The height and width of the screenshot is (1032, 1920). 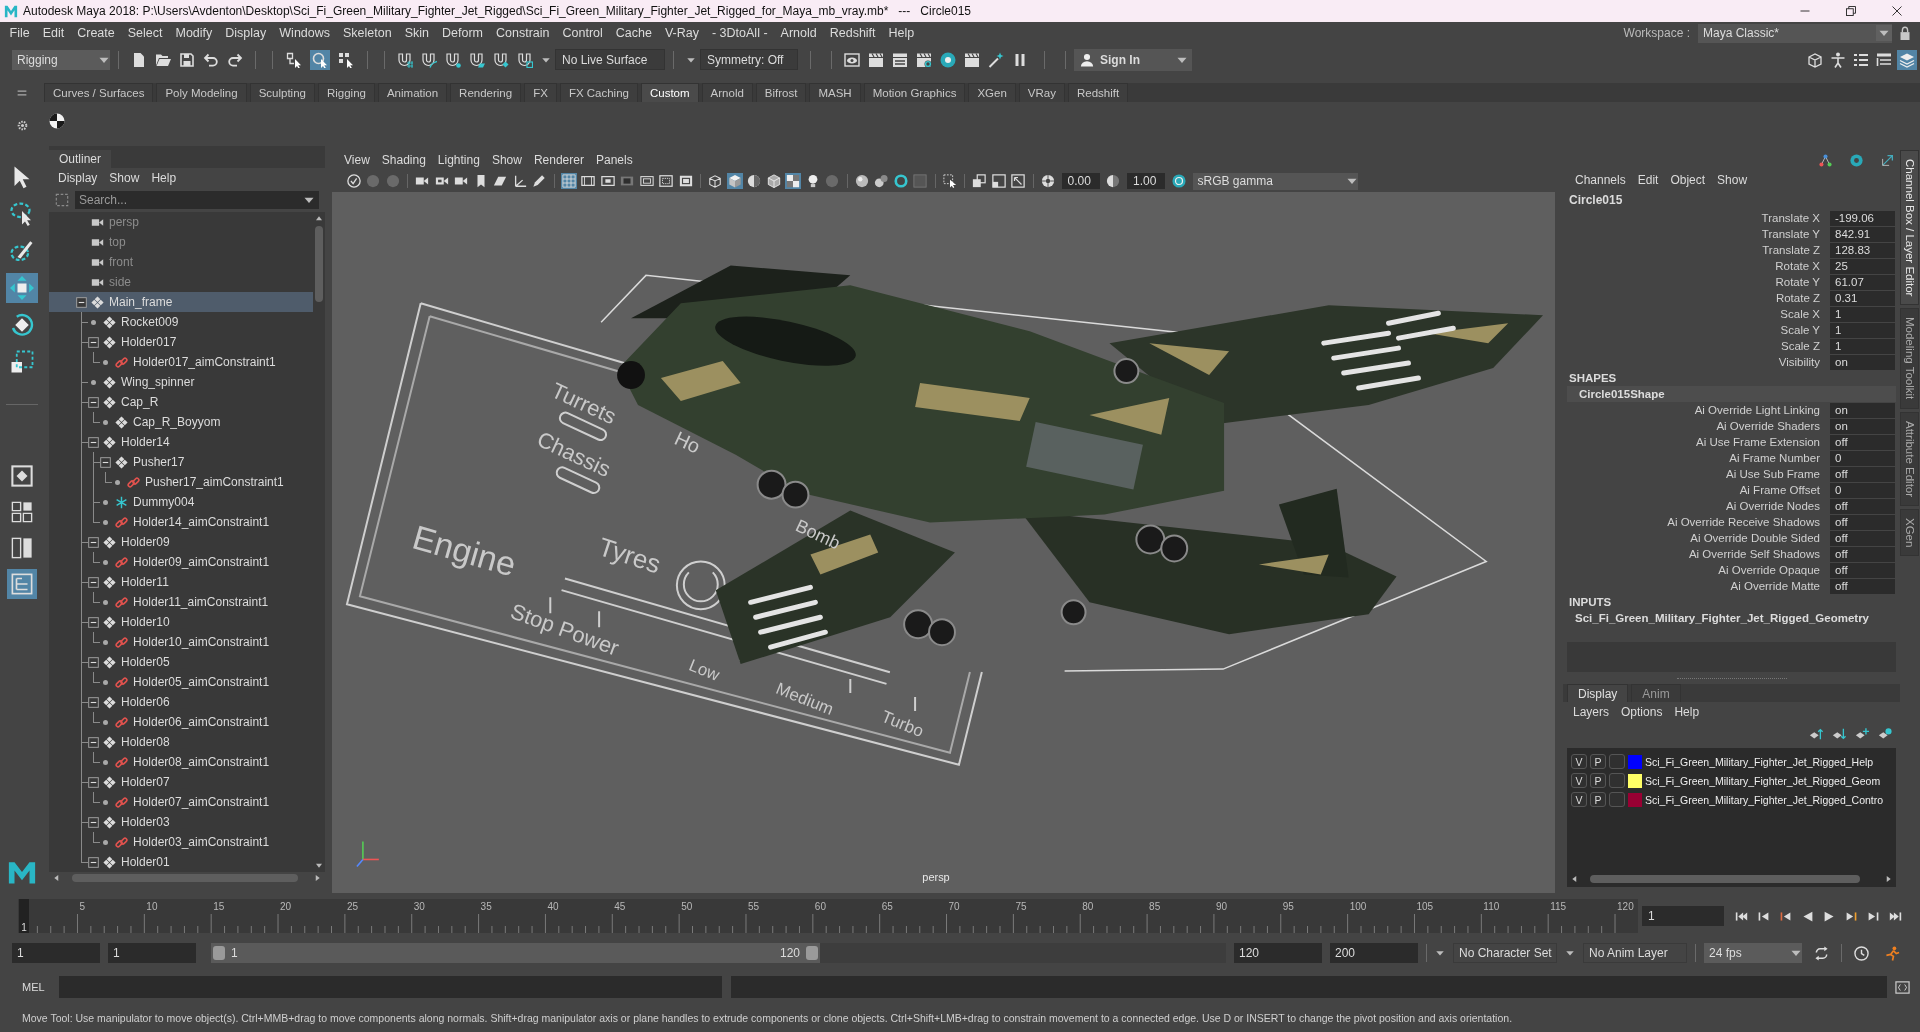 What do you see at coordinates (666, 181) in the screenshot?
I see `dashed-frame-icon` at bounding box center [666, 181].